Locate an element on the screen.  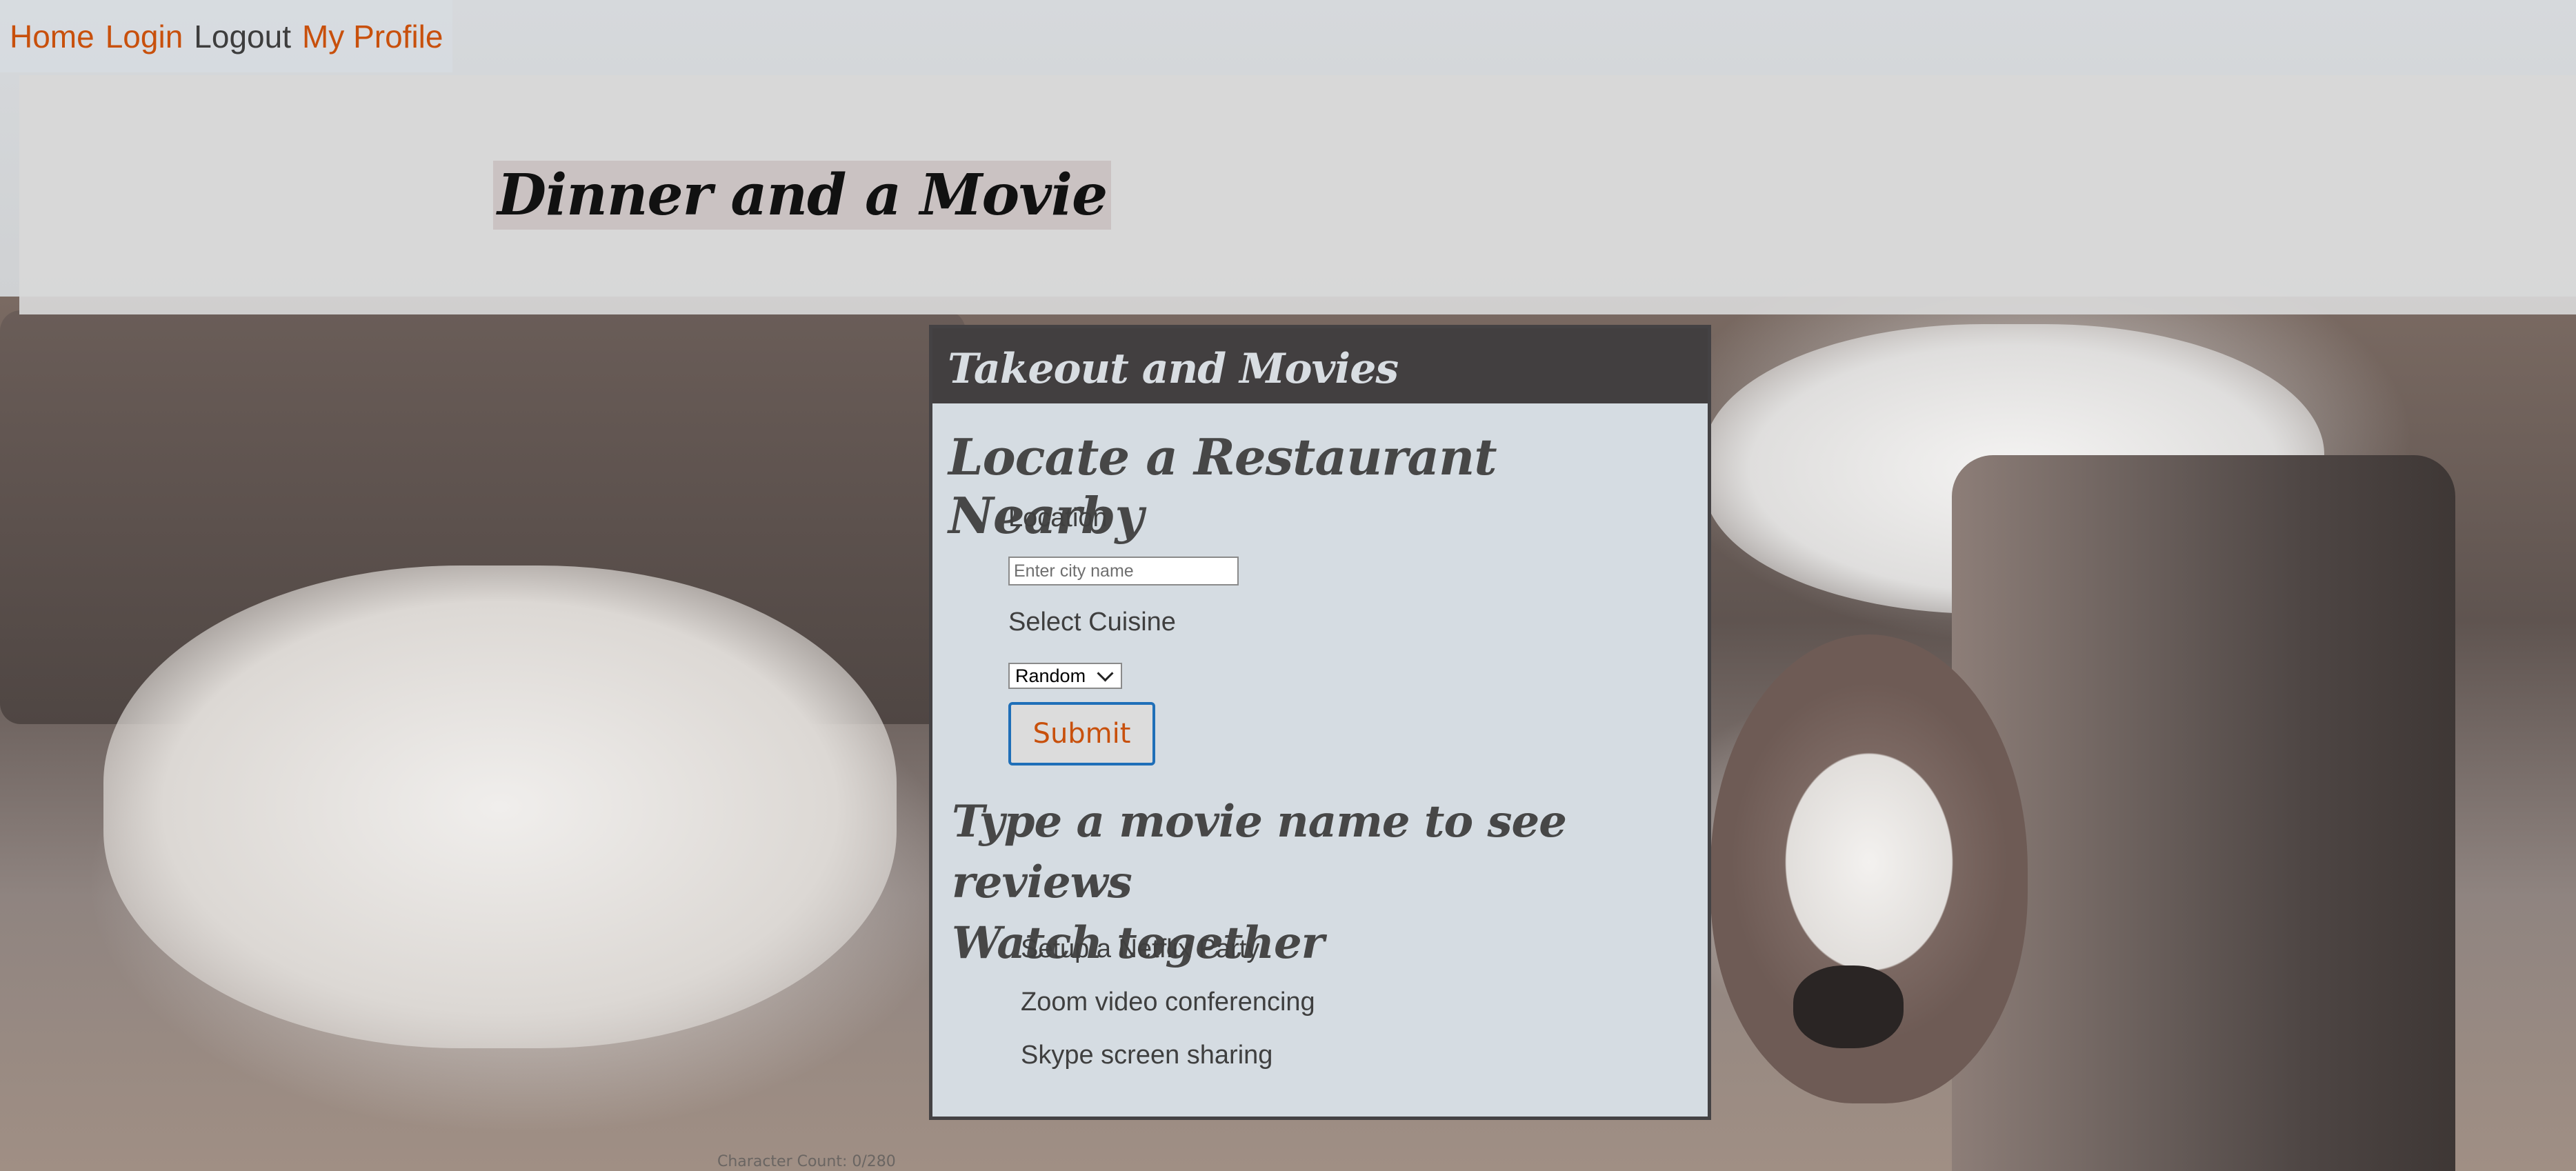
movie-title-line1: Type a movie name to see reviews is located at coordinates (1259, 852).